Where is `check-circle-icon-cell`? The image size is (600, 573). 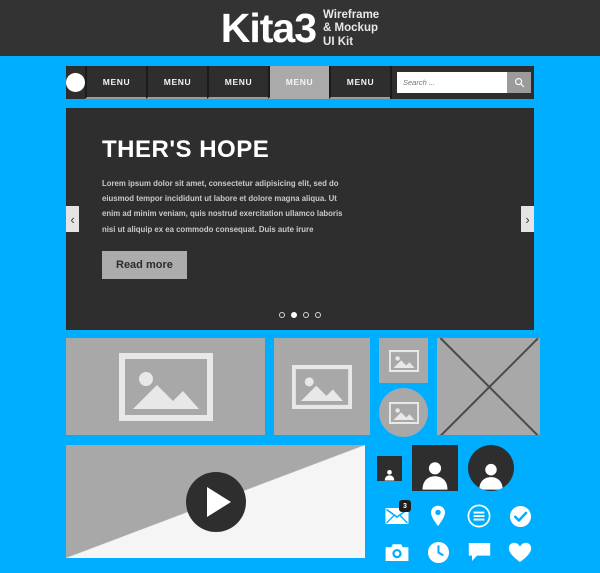
check-circle-icon-cell is located at coordinates (520, 516).